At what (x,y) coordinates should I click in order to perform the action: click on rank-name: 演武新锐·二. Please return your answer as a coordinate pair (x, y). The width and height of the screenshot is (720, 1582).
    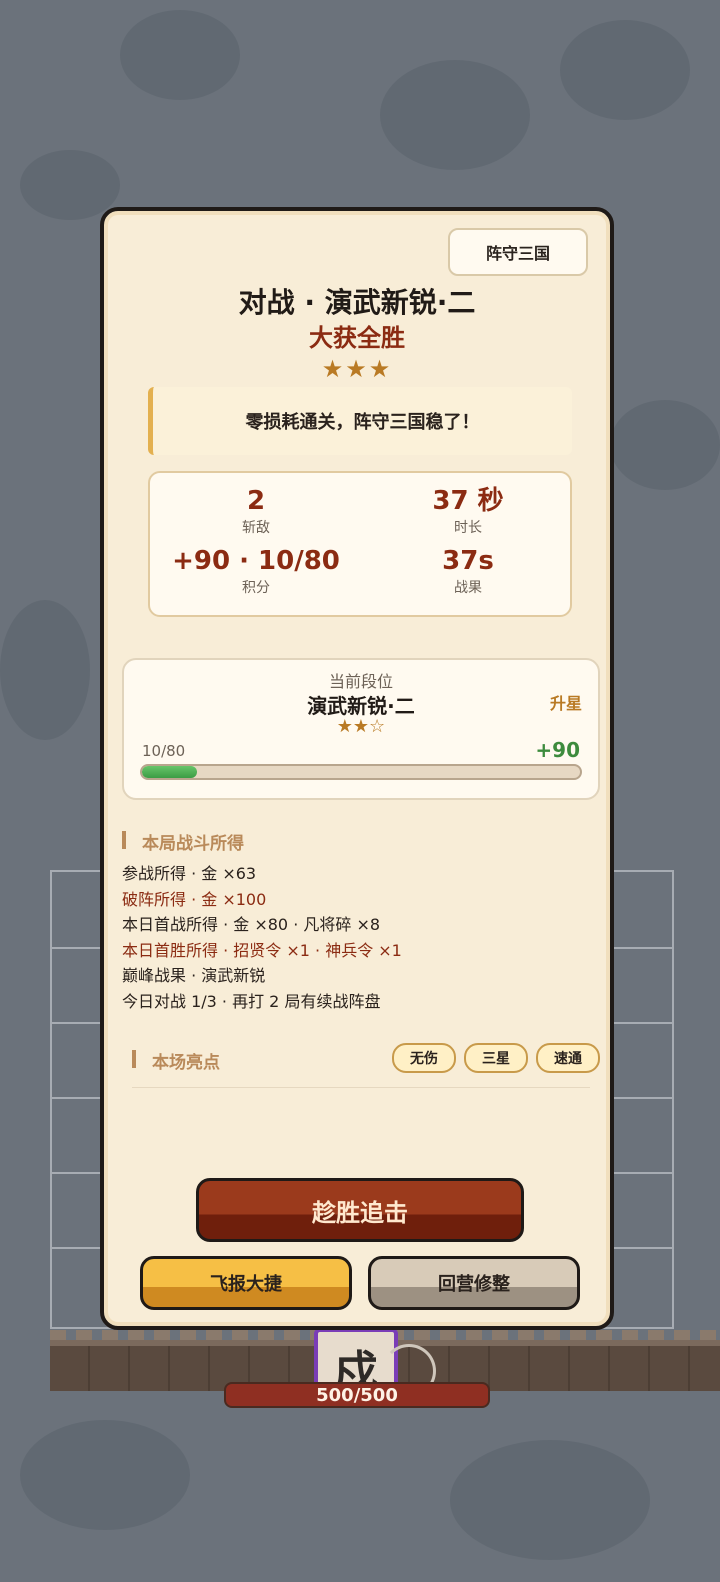
    Looking at the image, I should click on (361, 706).